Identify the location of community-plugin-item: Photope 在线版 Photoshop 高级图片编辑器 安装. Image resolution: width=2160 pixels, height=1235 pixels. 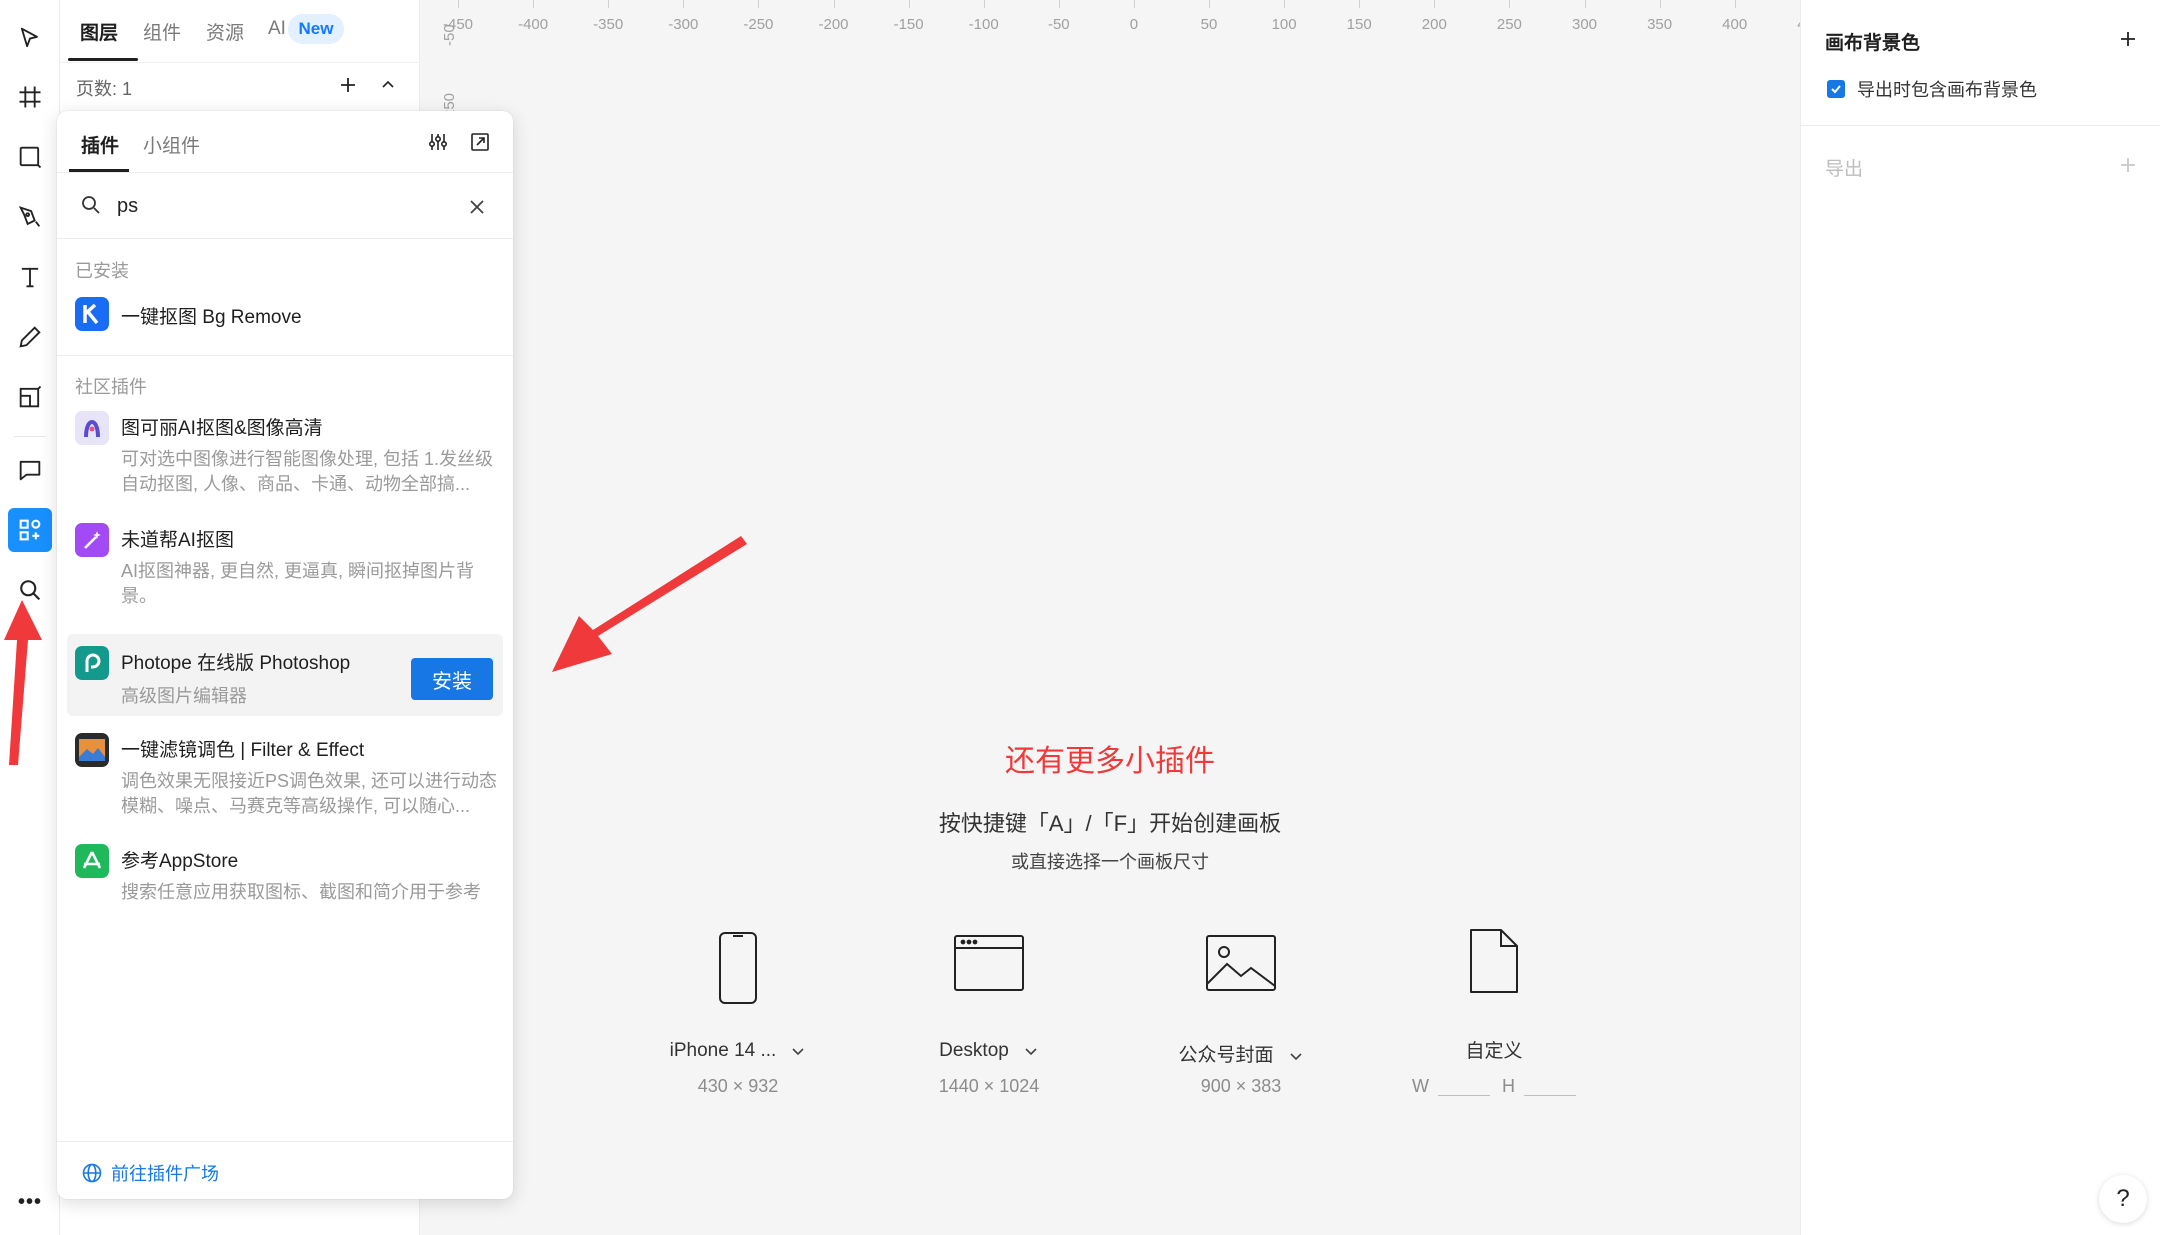
(285, 675).